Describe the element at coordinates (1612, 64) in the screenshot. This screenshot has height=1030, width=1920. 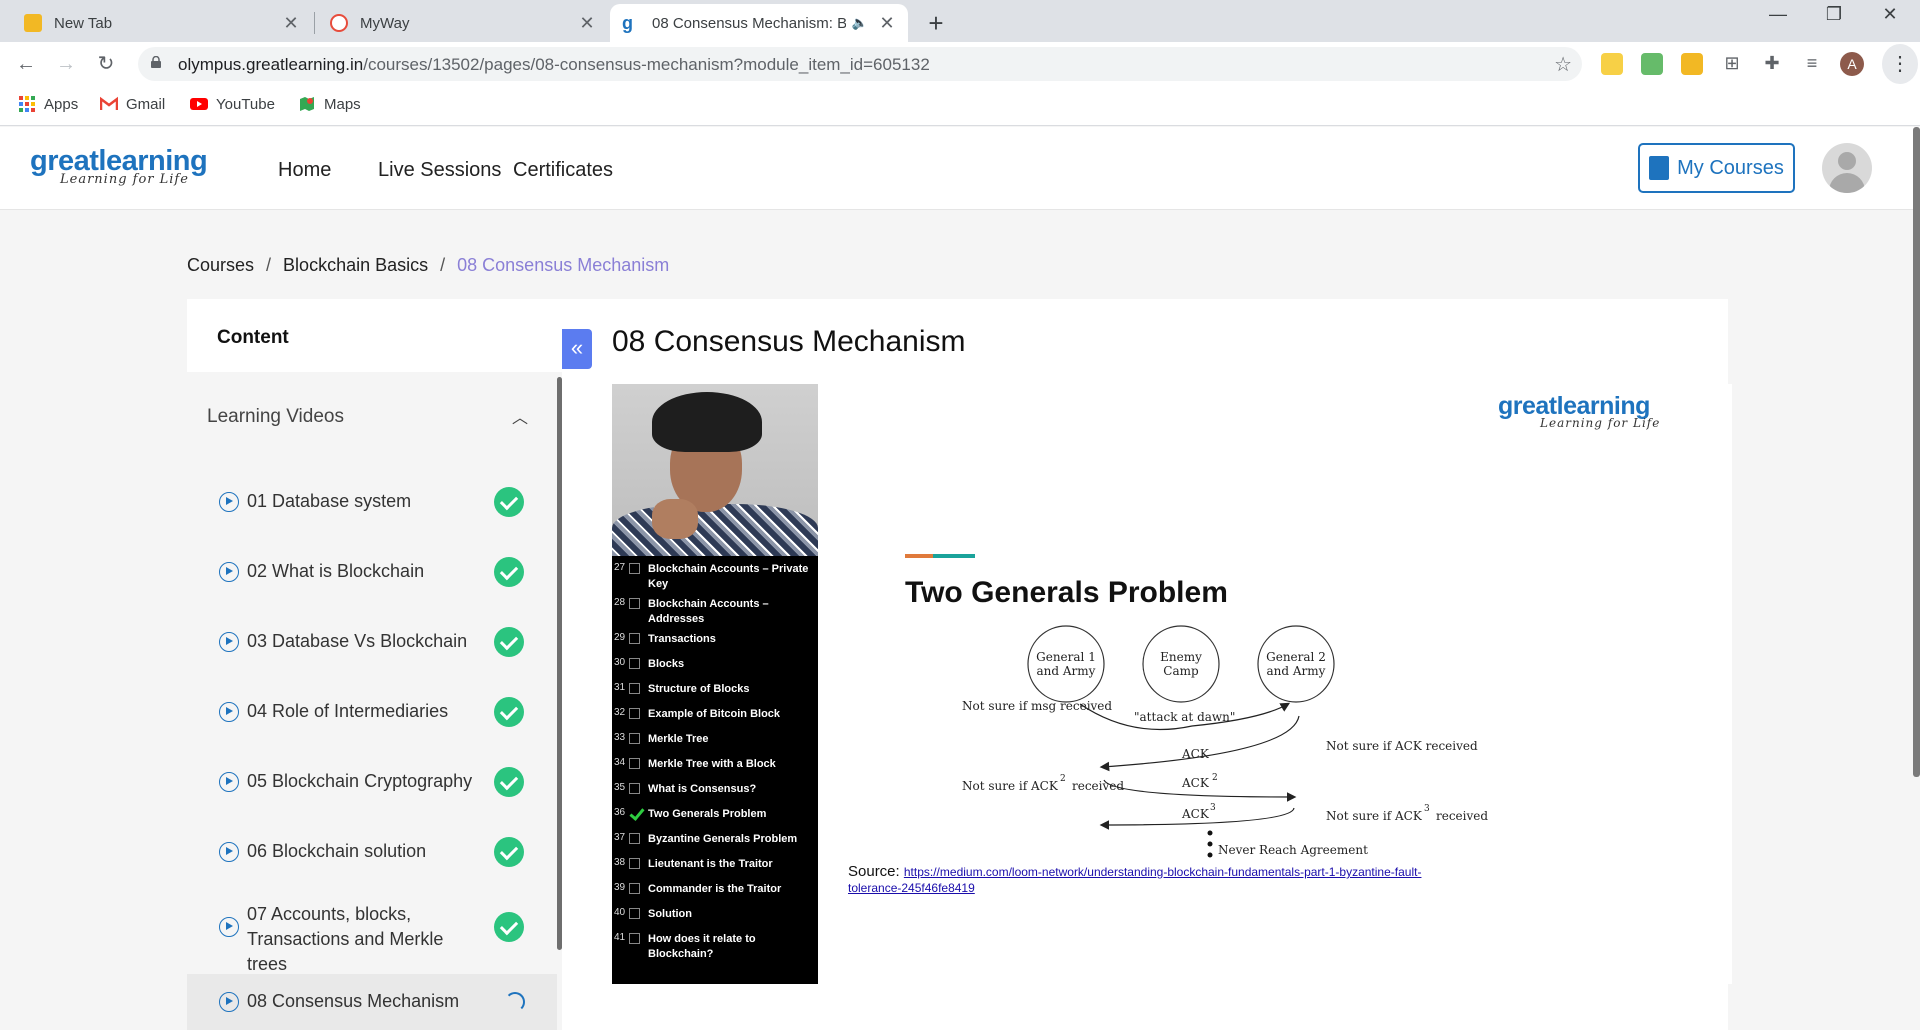
I see `extension-sticky-note-icon` at that location.